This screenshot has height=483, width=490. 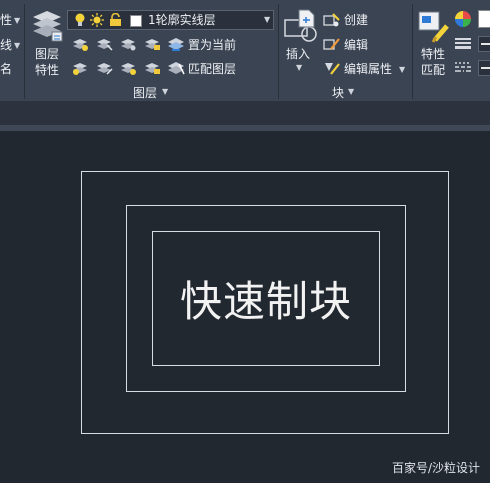 I want to click on linetype-dropdown, so click(x=484, y=68).